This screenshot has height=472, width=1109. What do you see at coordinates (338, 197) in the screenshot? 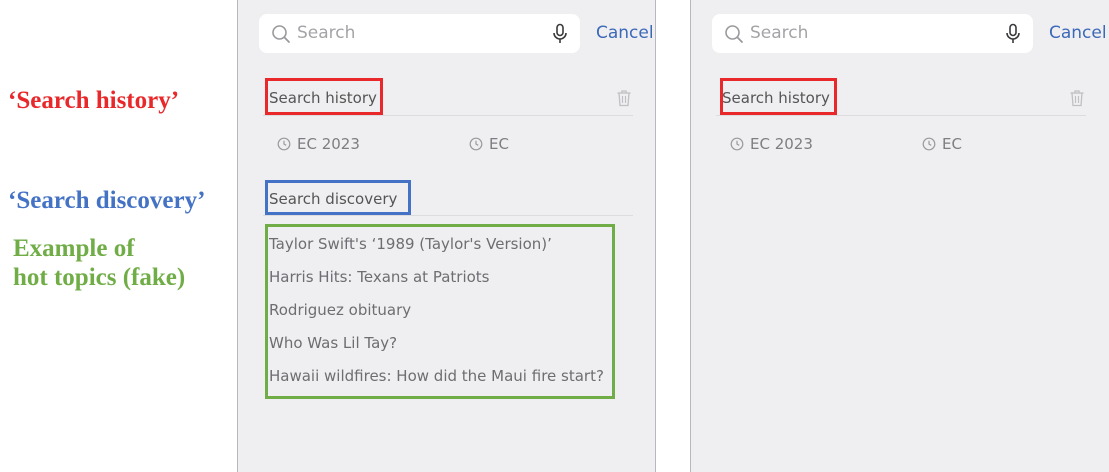
I see `highlight-box-search-discovery` at bounding box center [338, 197].